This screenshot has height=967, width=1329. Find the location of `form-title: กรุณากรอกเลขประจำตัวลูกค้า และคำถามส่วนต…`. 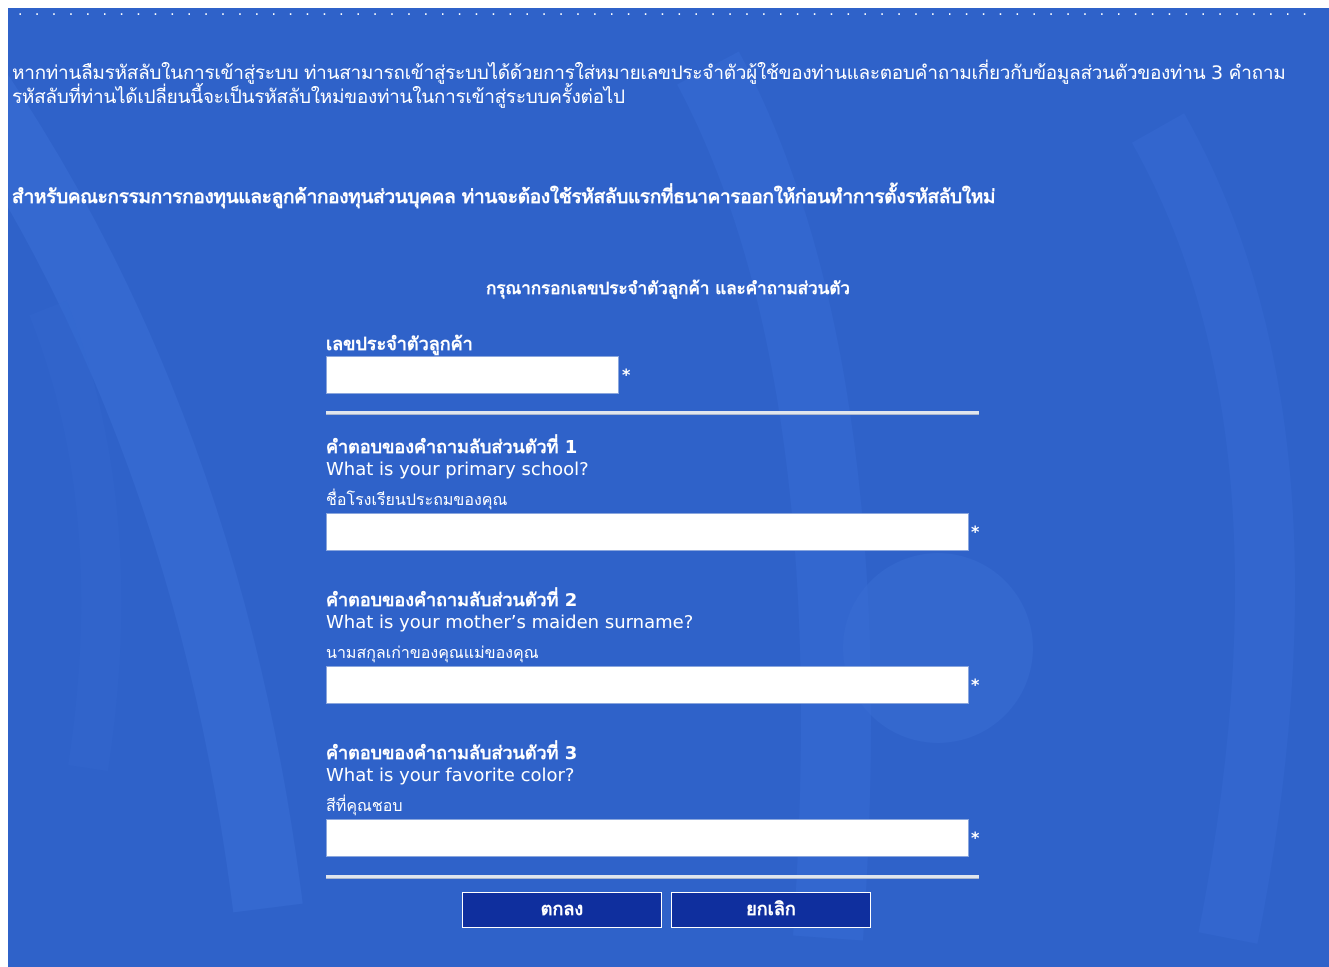

form-title: กรุณากรอกเลขประจำตัวลูกค้า และคำถามส่วนต… is located at coordinates (668, 289).